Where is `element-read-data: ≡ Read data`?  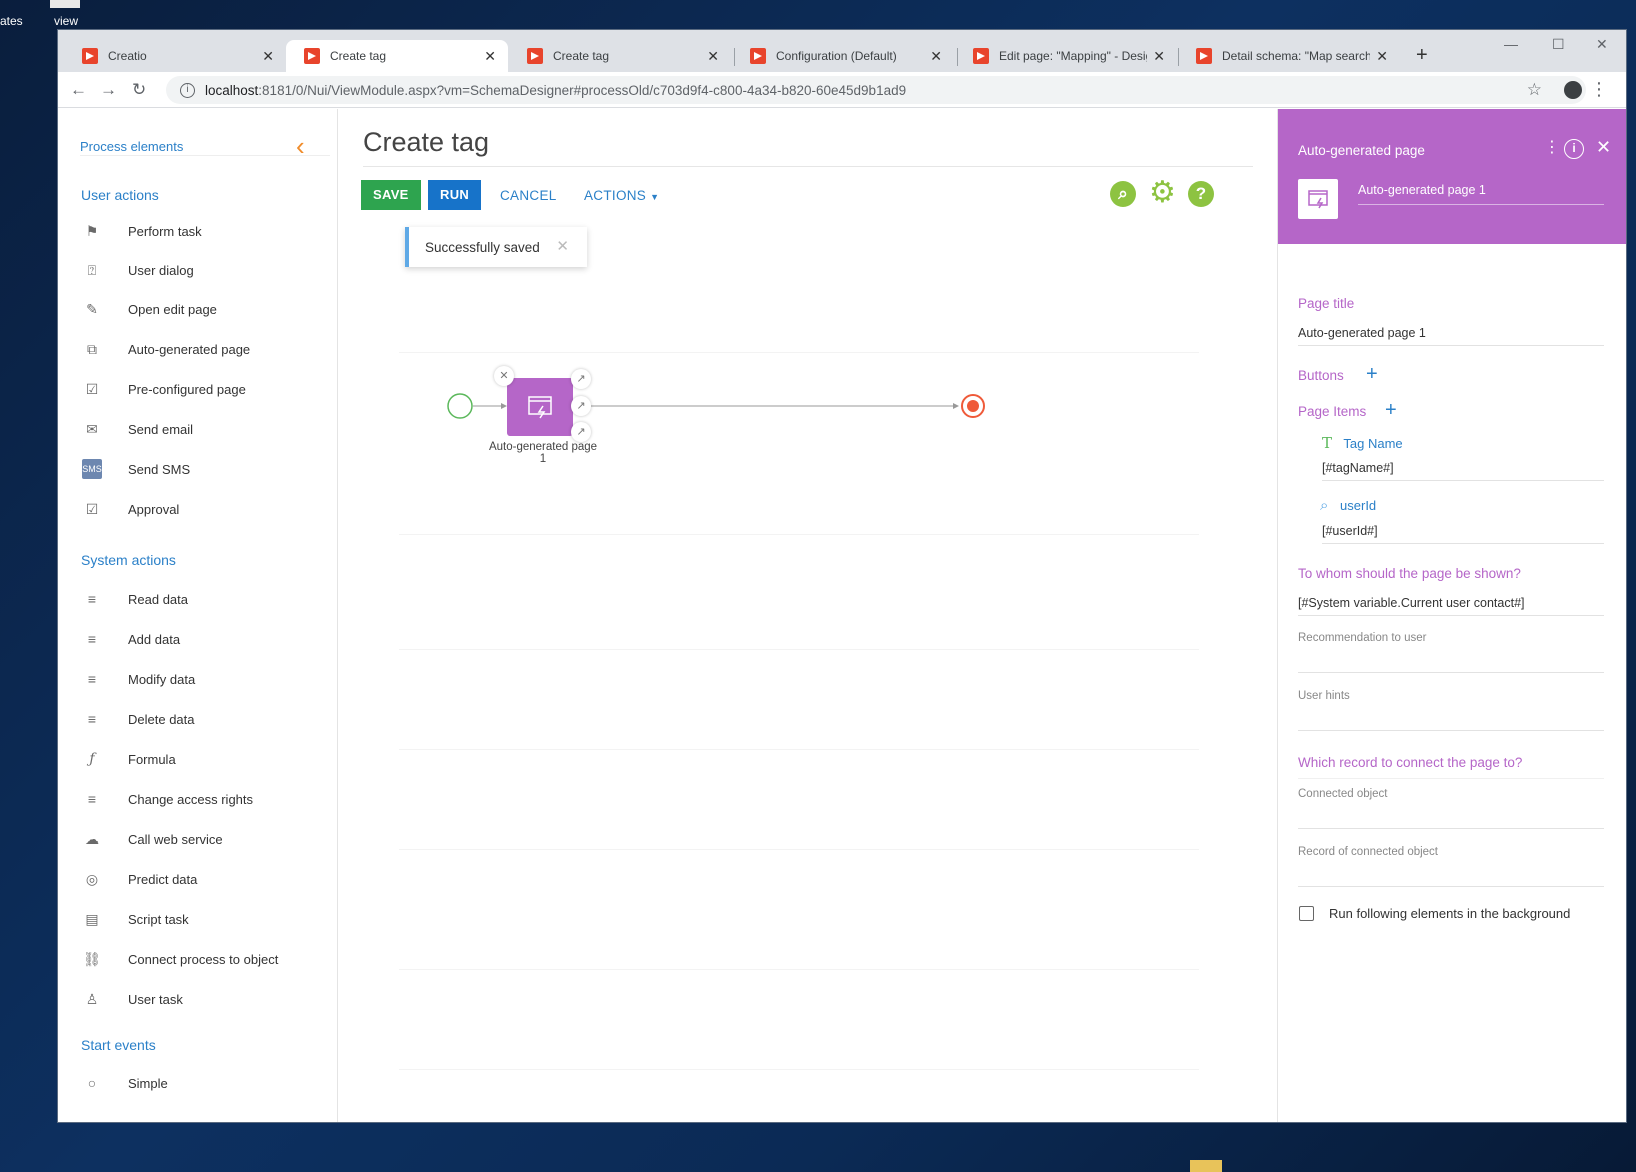 element-read-data: ≡ Read data is located at coordinates (135, 599).